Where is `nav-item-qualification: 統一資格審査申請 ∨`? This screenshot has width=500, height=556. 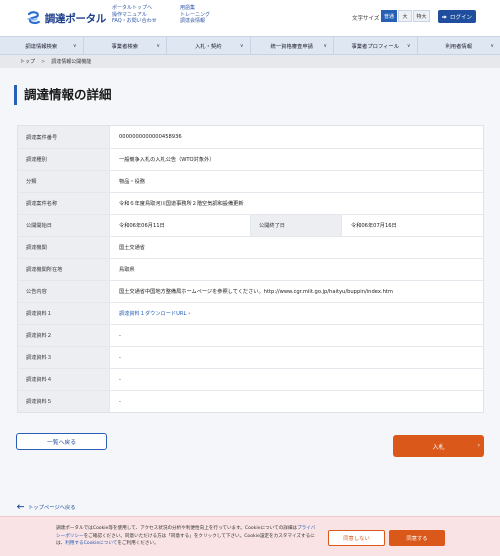 nav-item-qualification: 統一資格審査申請 ∨ is located at coordinates (292, 45).